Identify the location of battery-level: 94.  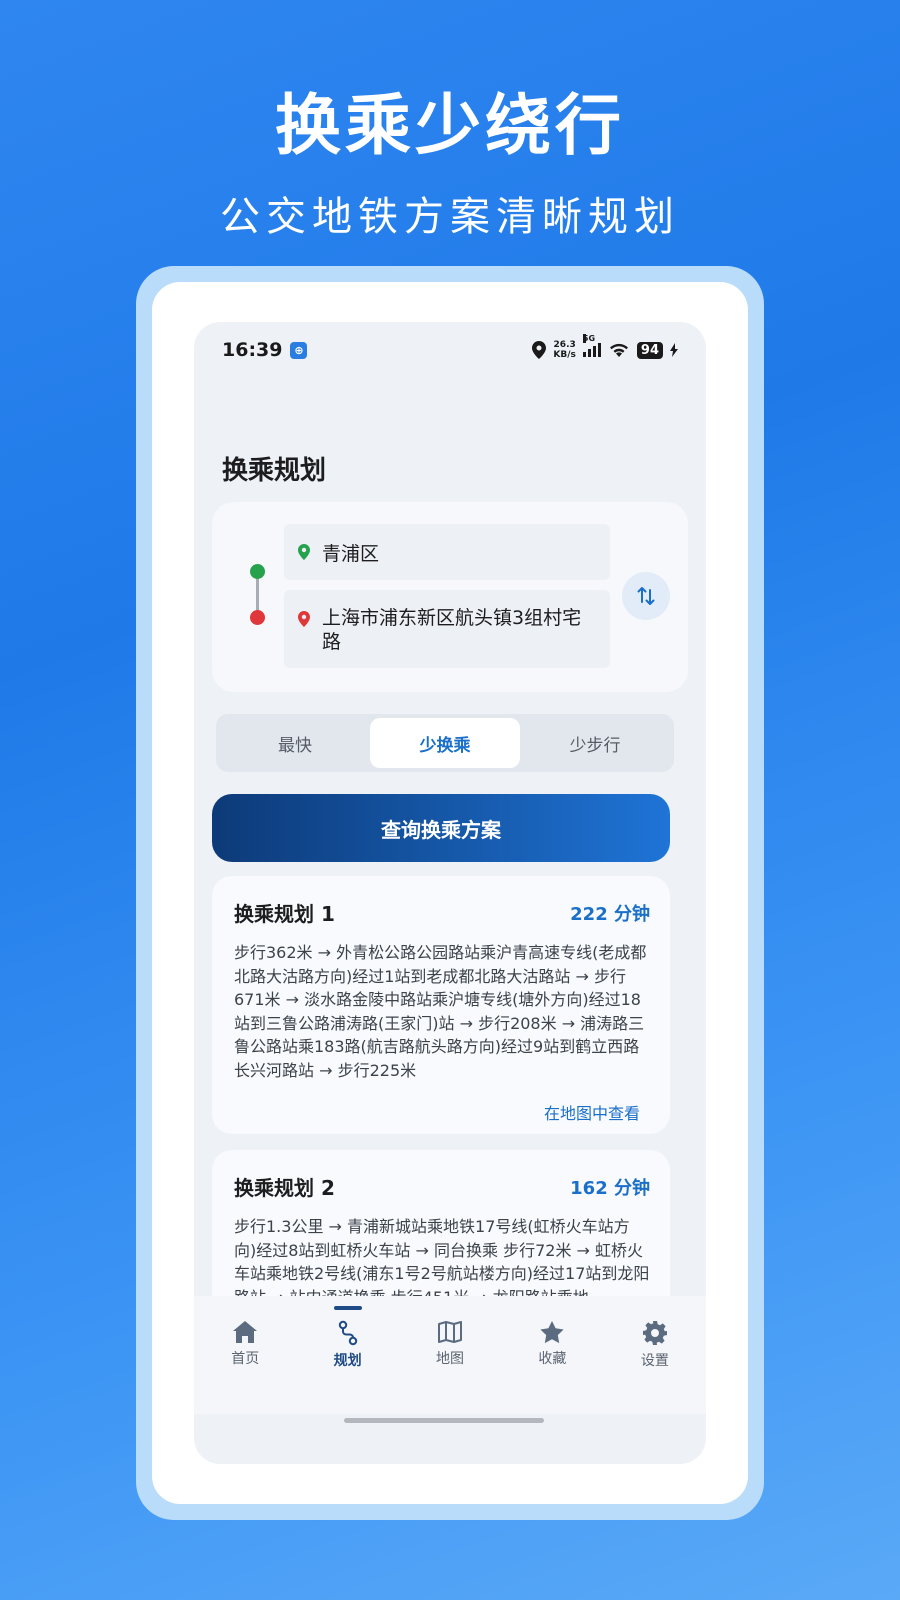
(649, 350).